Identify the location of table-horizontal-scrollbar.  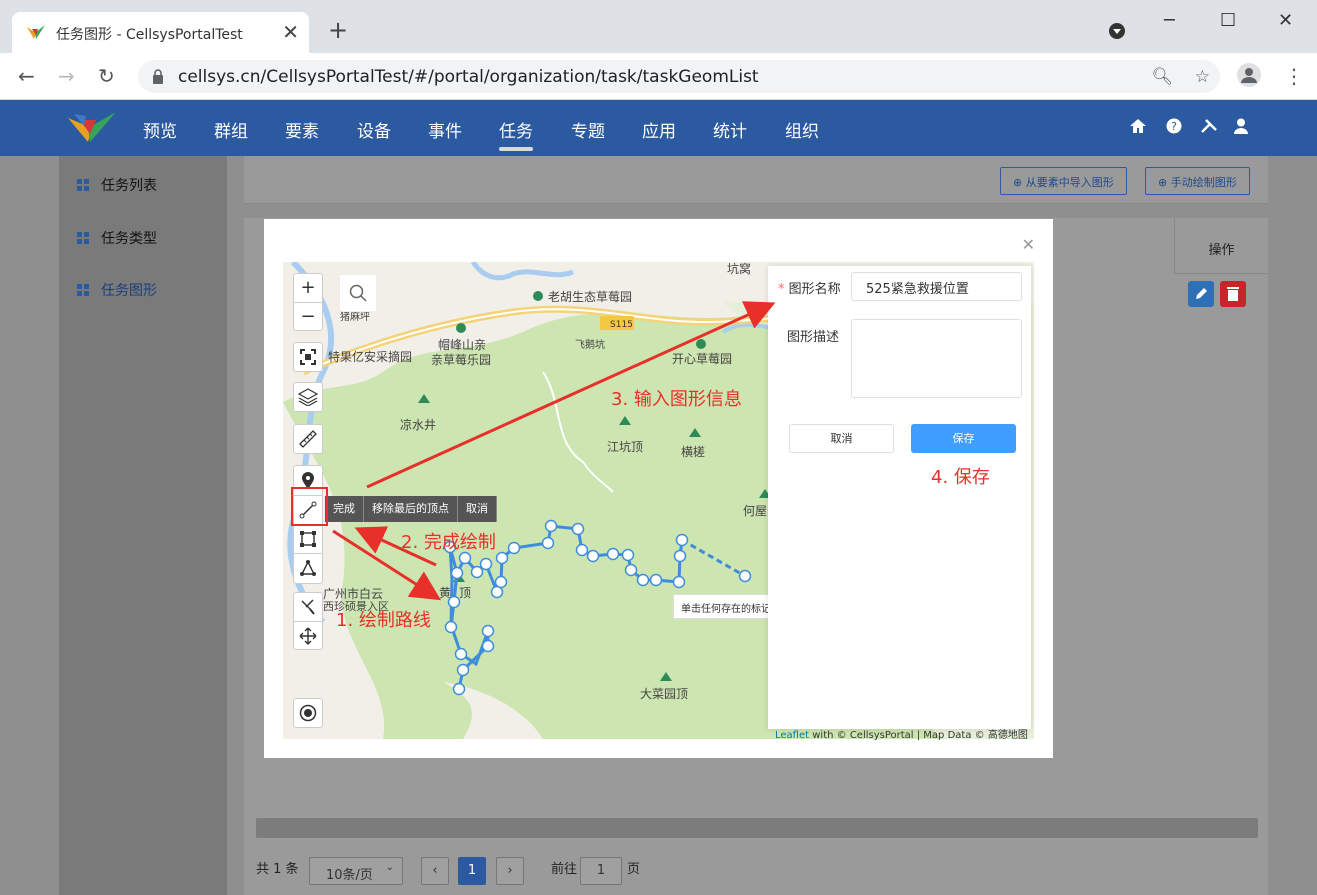
(757, 828).